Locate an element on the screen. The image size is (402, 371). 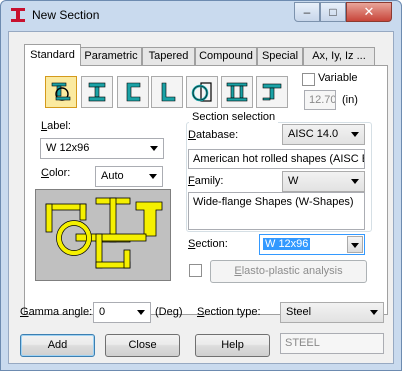
window-title: New Section is located at coordinates (66, 15).